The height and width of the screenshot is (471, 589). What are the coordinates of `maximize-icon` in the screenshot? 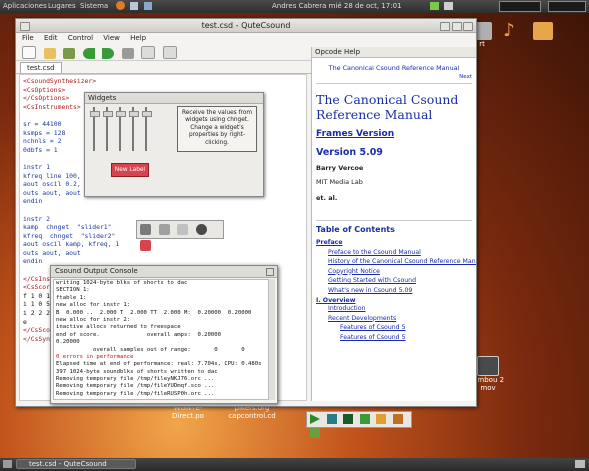 It's located at (457, 26).